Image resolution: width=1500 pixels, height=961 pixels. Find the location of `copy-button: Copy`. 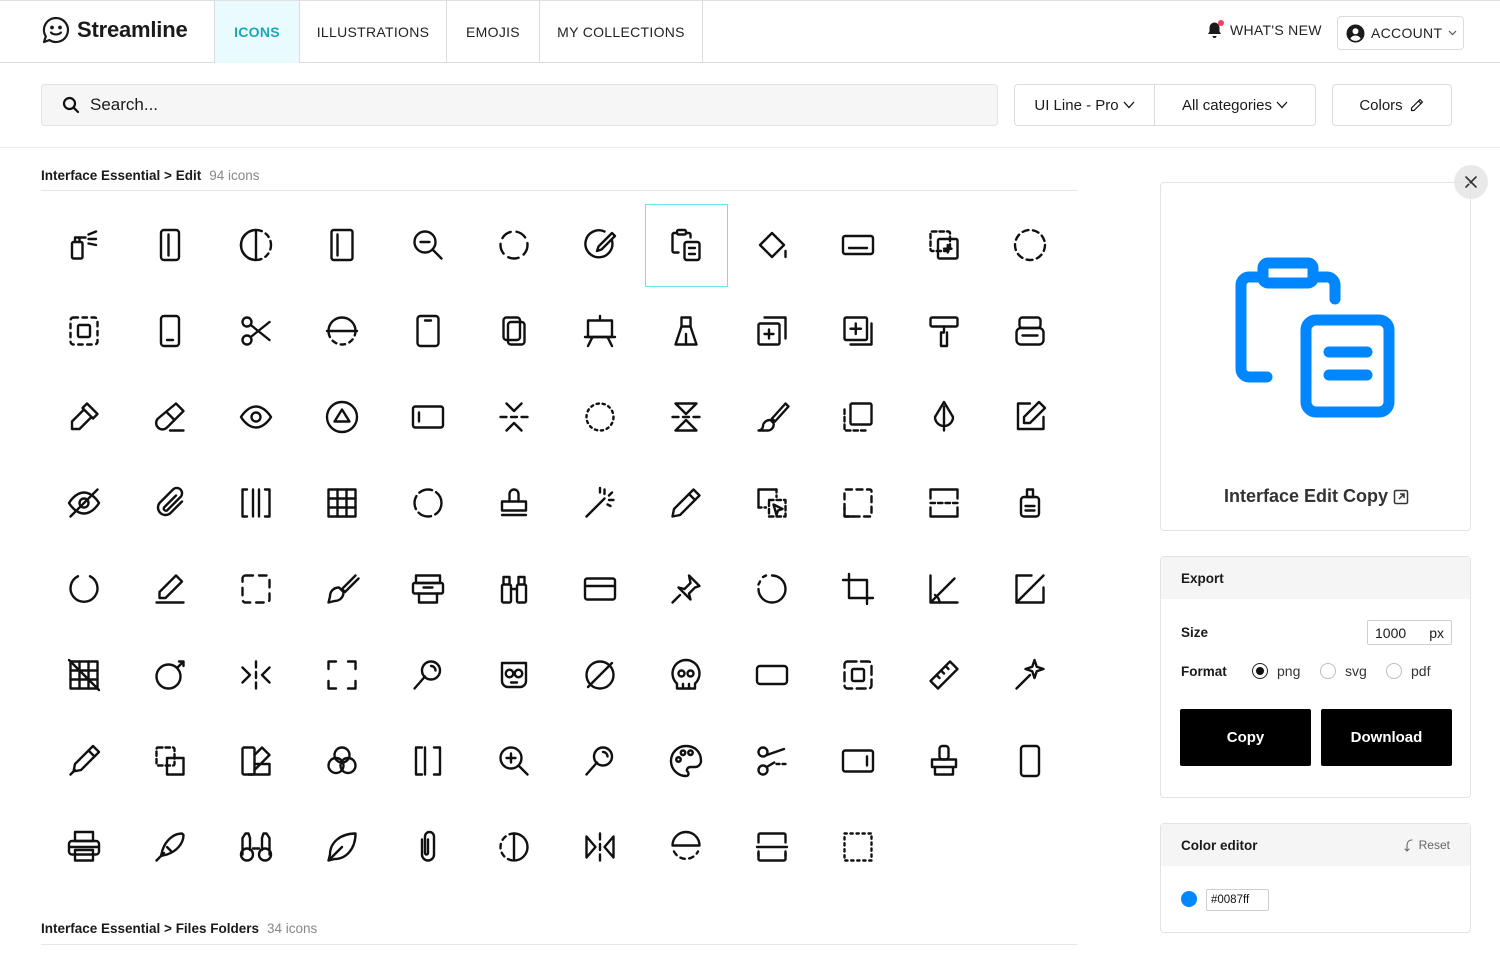

copy-button: Copy is located at coordinates (1245, 737).